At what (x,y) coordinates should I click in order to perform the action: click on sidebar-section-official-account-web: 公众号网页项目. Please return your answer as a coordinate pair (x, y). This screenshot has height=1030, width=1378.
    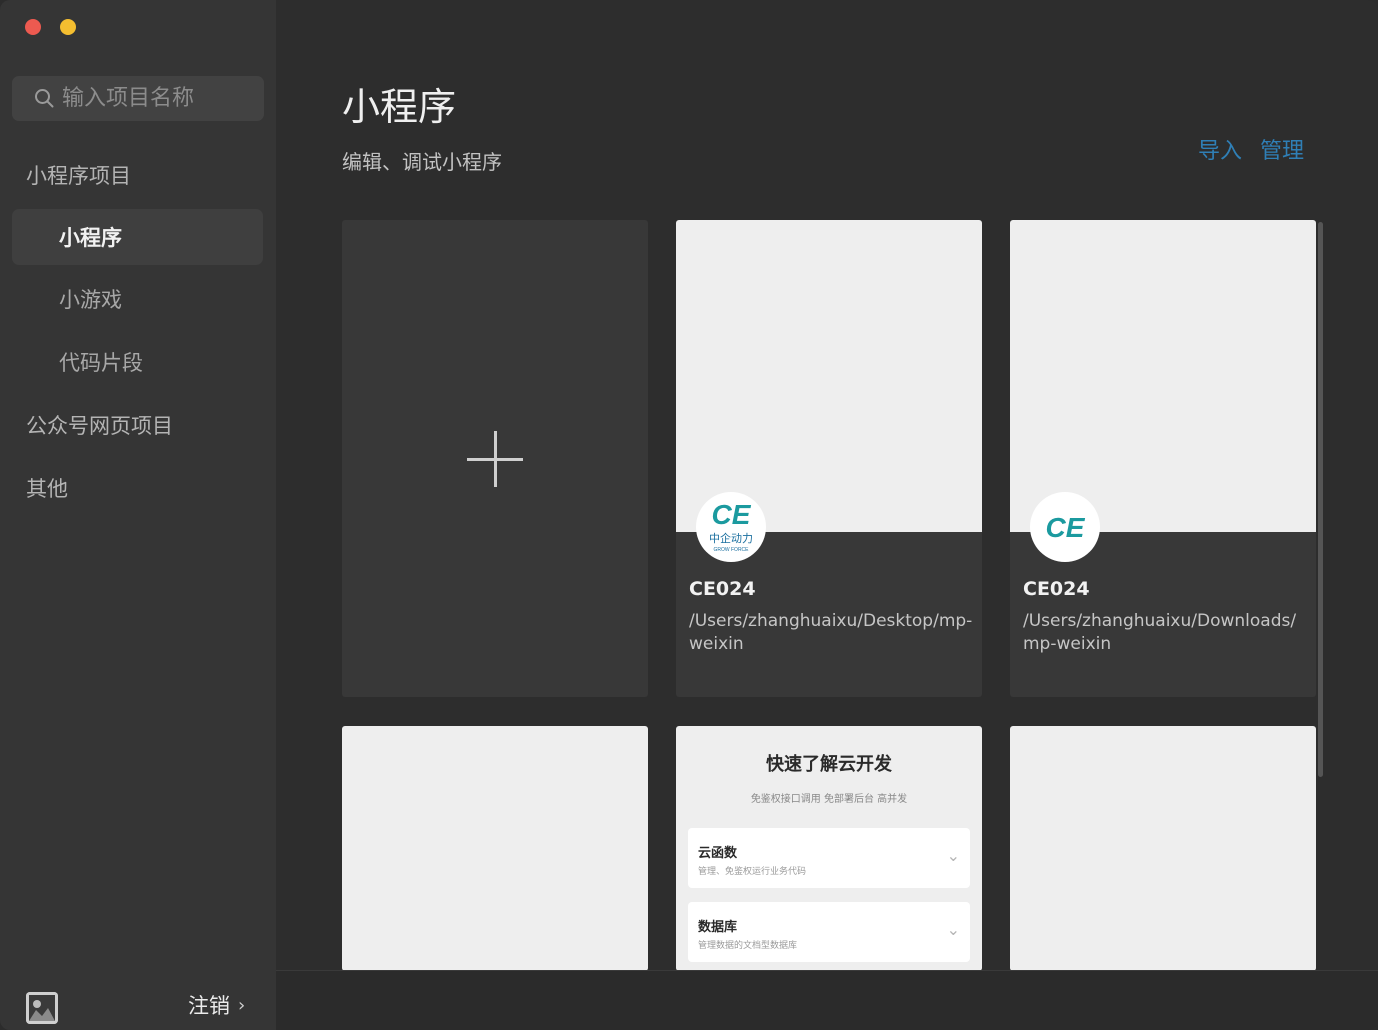
    Looking at the image, I should click on (99, 425).